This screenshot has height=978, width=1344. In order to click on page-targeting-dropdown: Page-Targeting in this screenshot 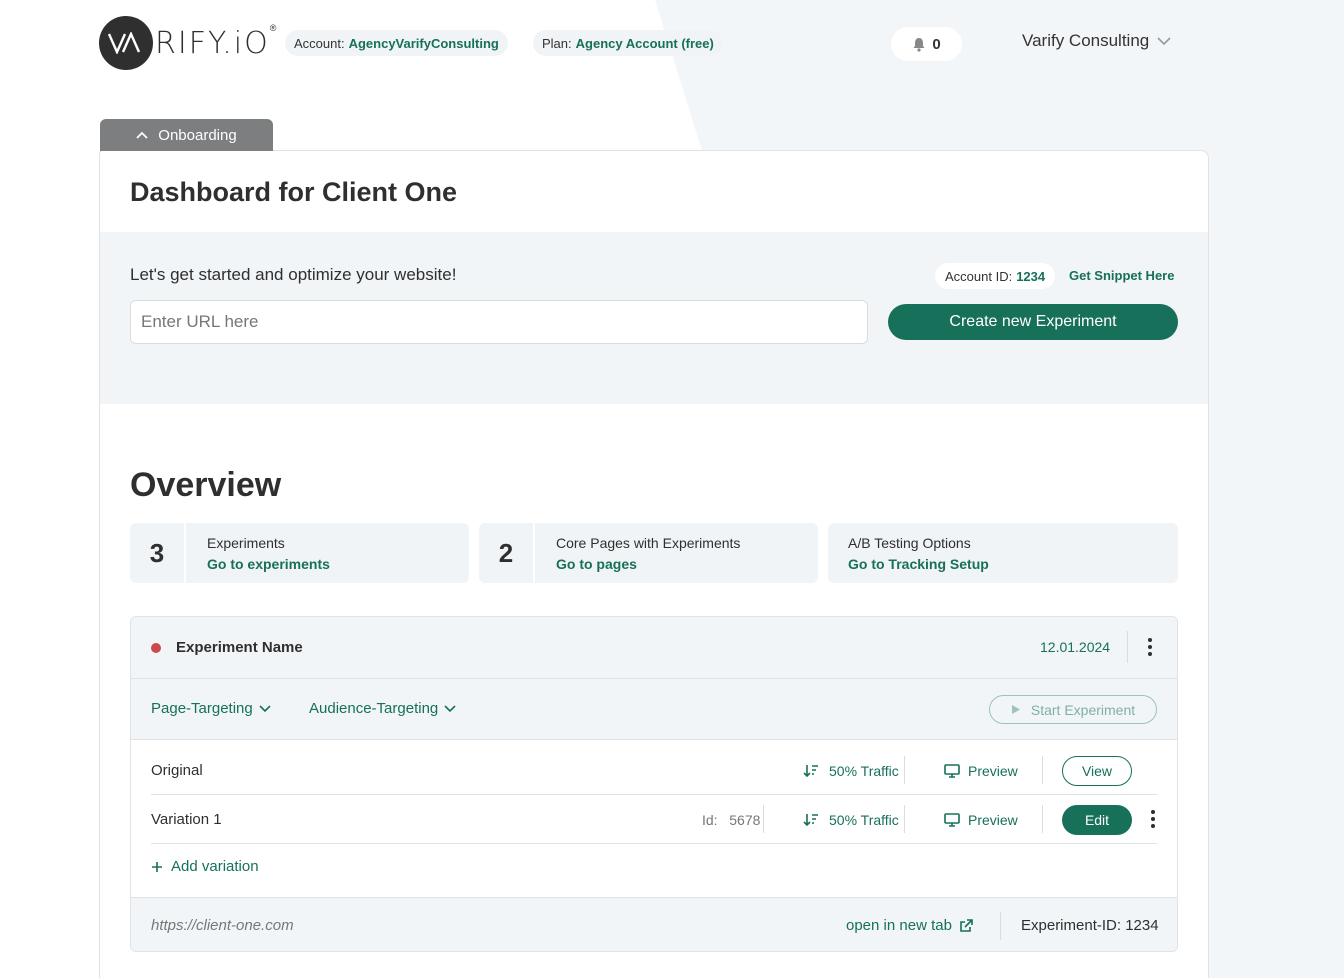, I will do `click(211, 708)`.